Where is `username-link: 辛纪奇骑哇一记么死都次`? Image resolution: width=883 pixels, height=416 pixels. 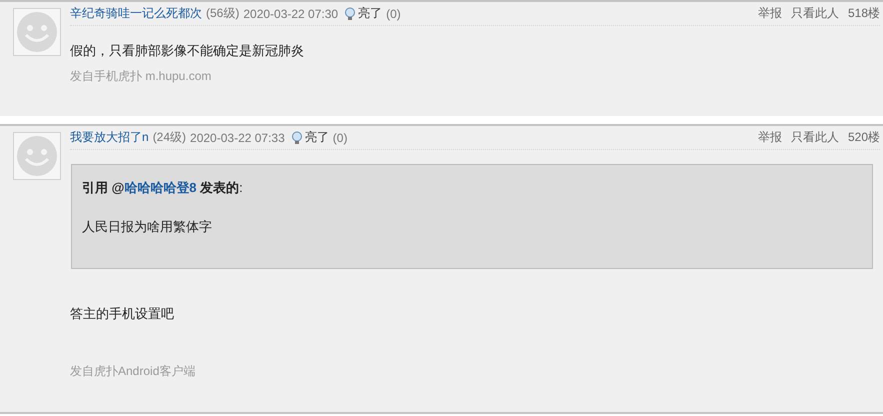 username-link: 辛纪奇骑哇一记么死都次 is located at coordinates (136, 13).